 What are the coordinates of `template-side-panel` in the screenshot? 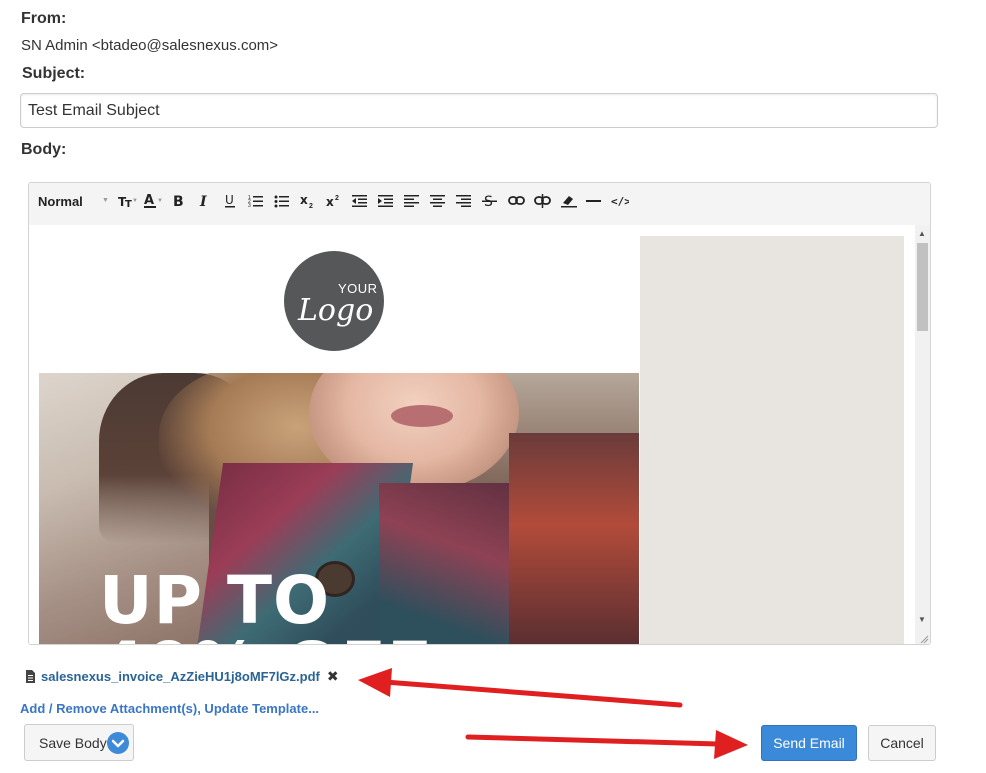 It's located at (772, 440).